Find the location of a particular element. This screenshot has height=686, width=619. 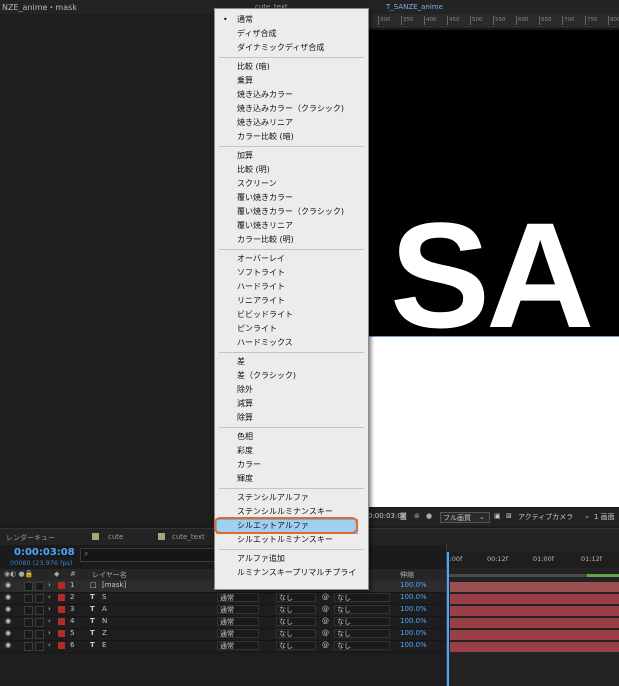

layer-name: A is located at coordinates (104, 609).